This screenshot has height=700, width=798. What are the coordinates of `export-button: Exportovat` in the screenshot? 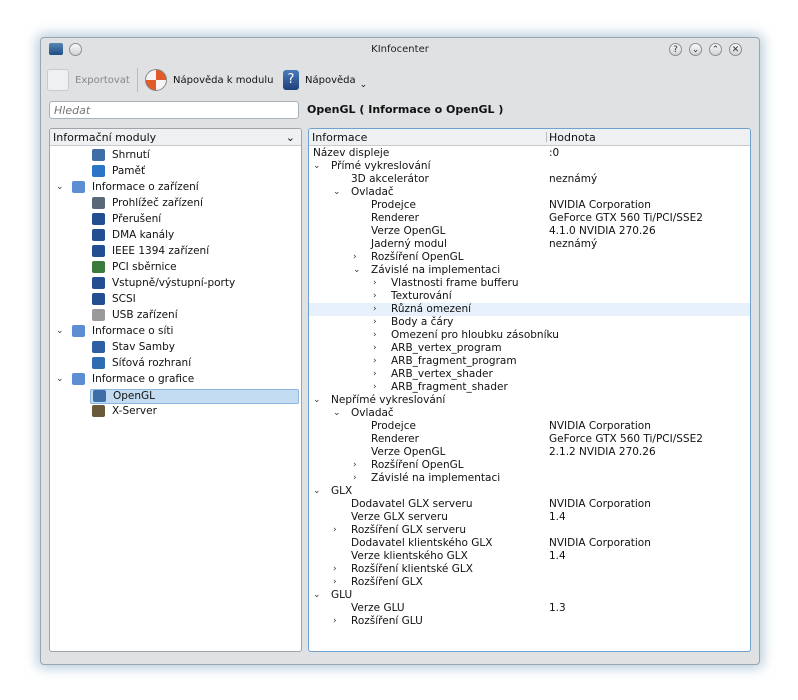 It's located at (88, 80).